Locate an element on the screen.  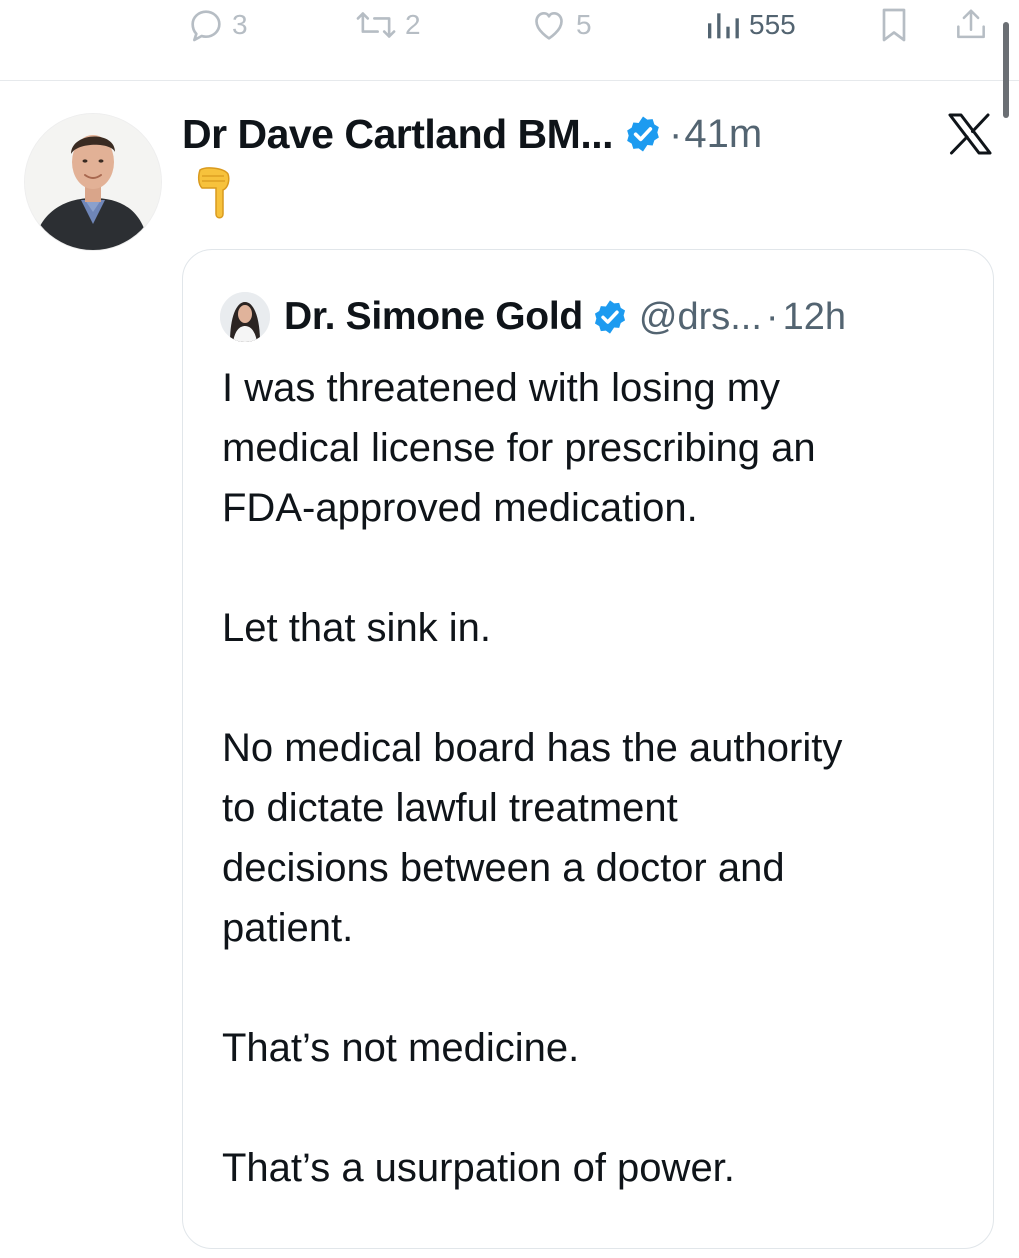
reply-button: 3 is located at coordinates (217, 25).